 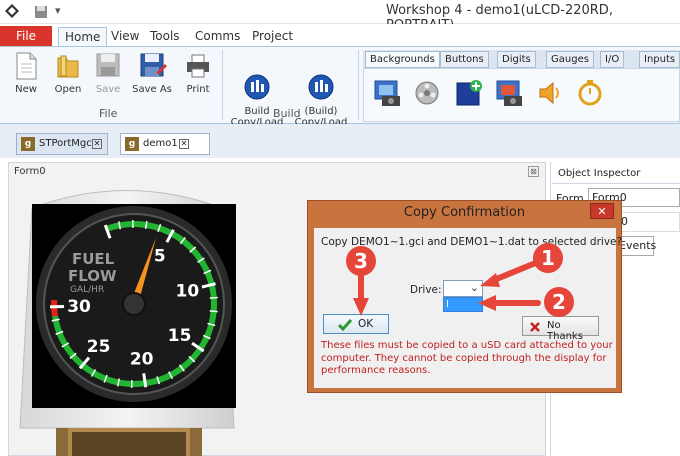 I want to click on tab-io: I/O, so click(x=612, y=59).